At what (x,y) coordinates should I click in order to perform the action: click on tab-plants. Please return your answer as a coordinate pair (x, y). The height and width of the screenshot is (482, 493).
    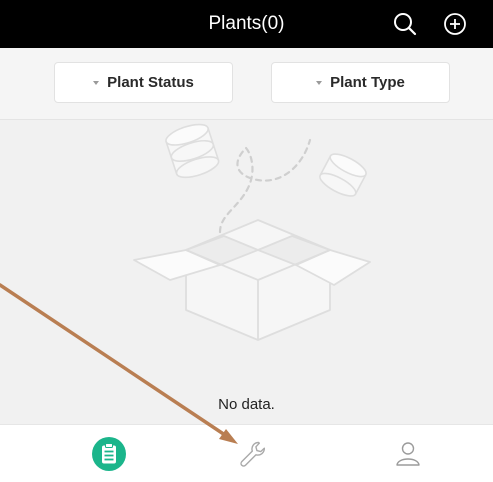
    Looking at the image, I should click on (109, 453).